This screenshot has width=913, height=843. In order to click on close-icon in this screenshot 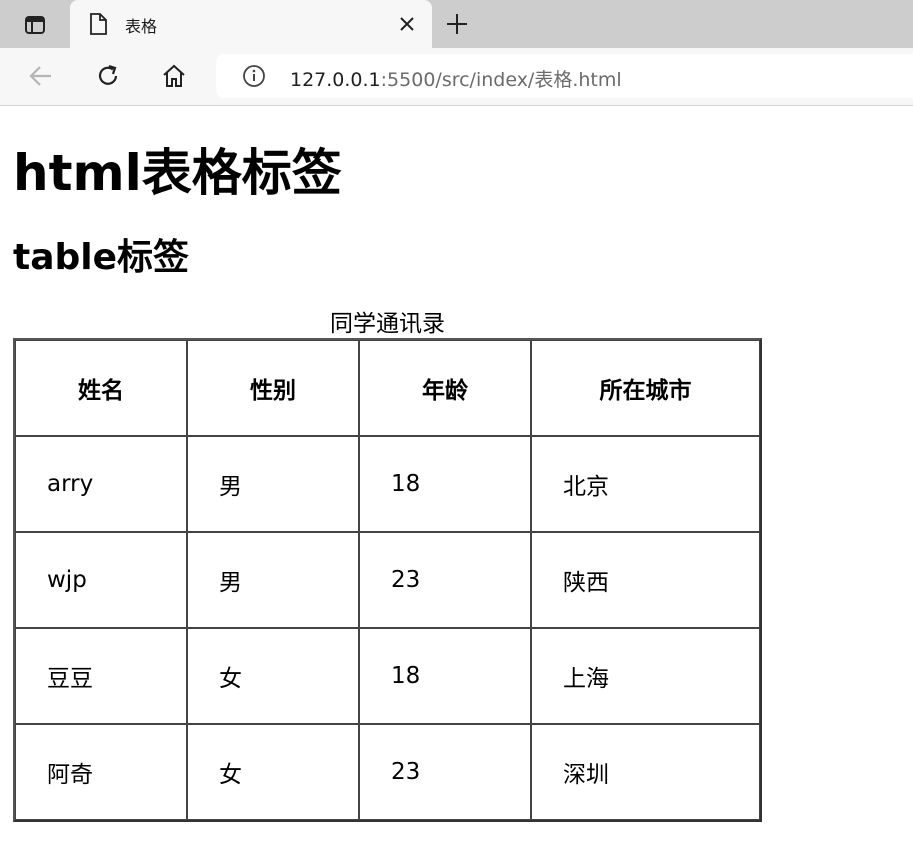, I will do `click(407, 24)`.